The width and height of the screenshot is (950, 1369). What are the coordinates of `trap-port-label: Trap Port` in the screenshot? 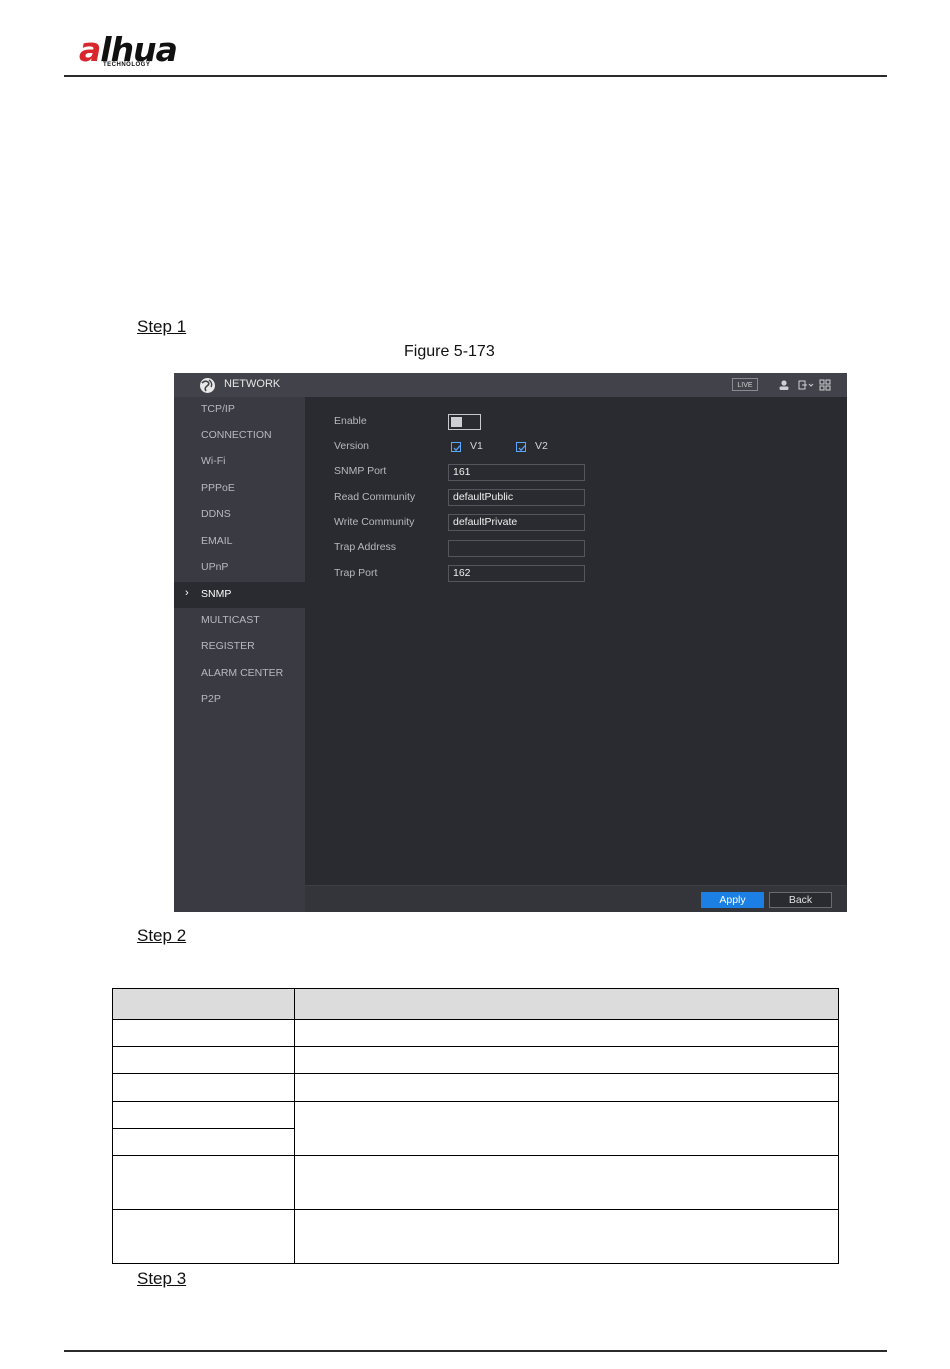 It's located at (356, 573).